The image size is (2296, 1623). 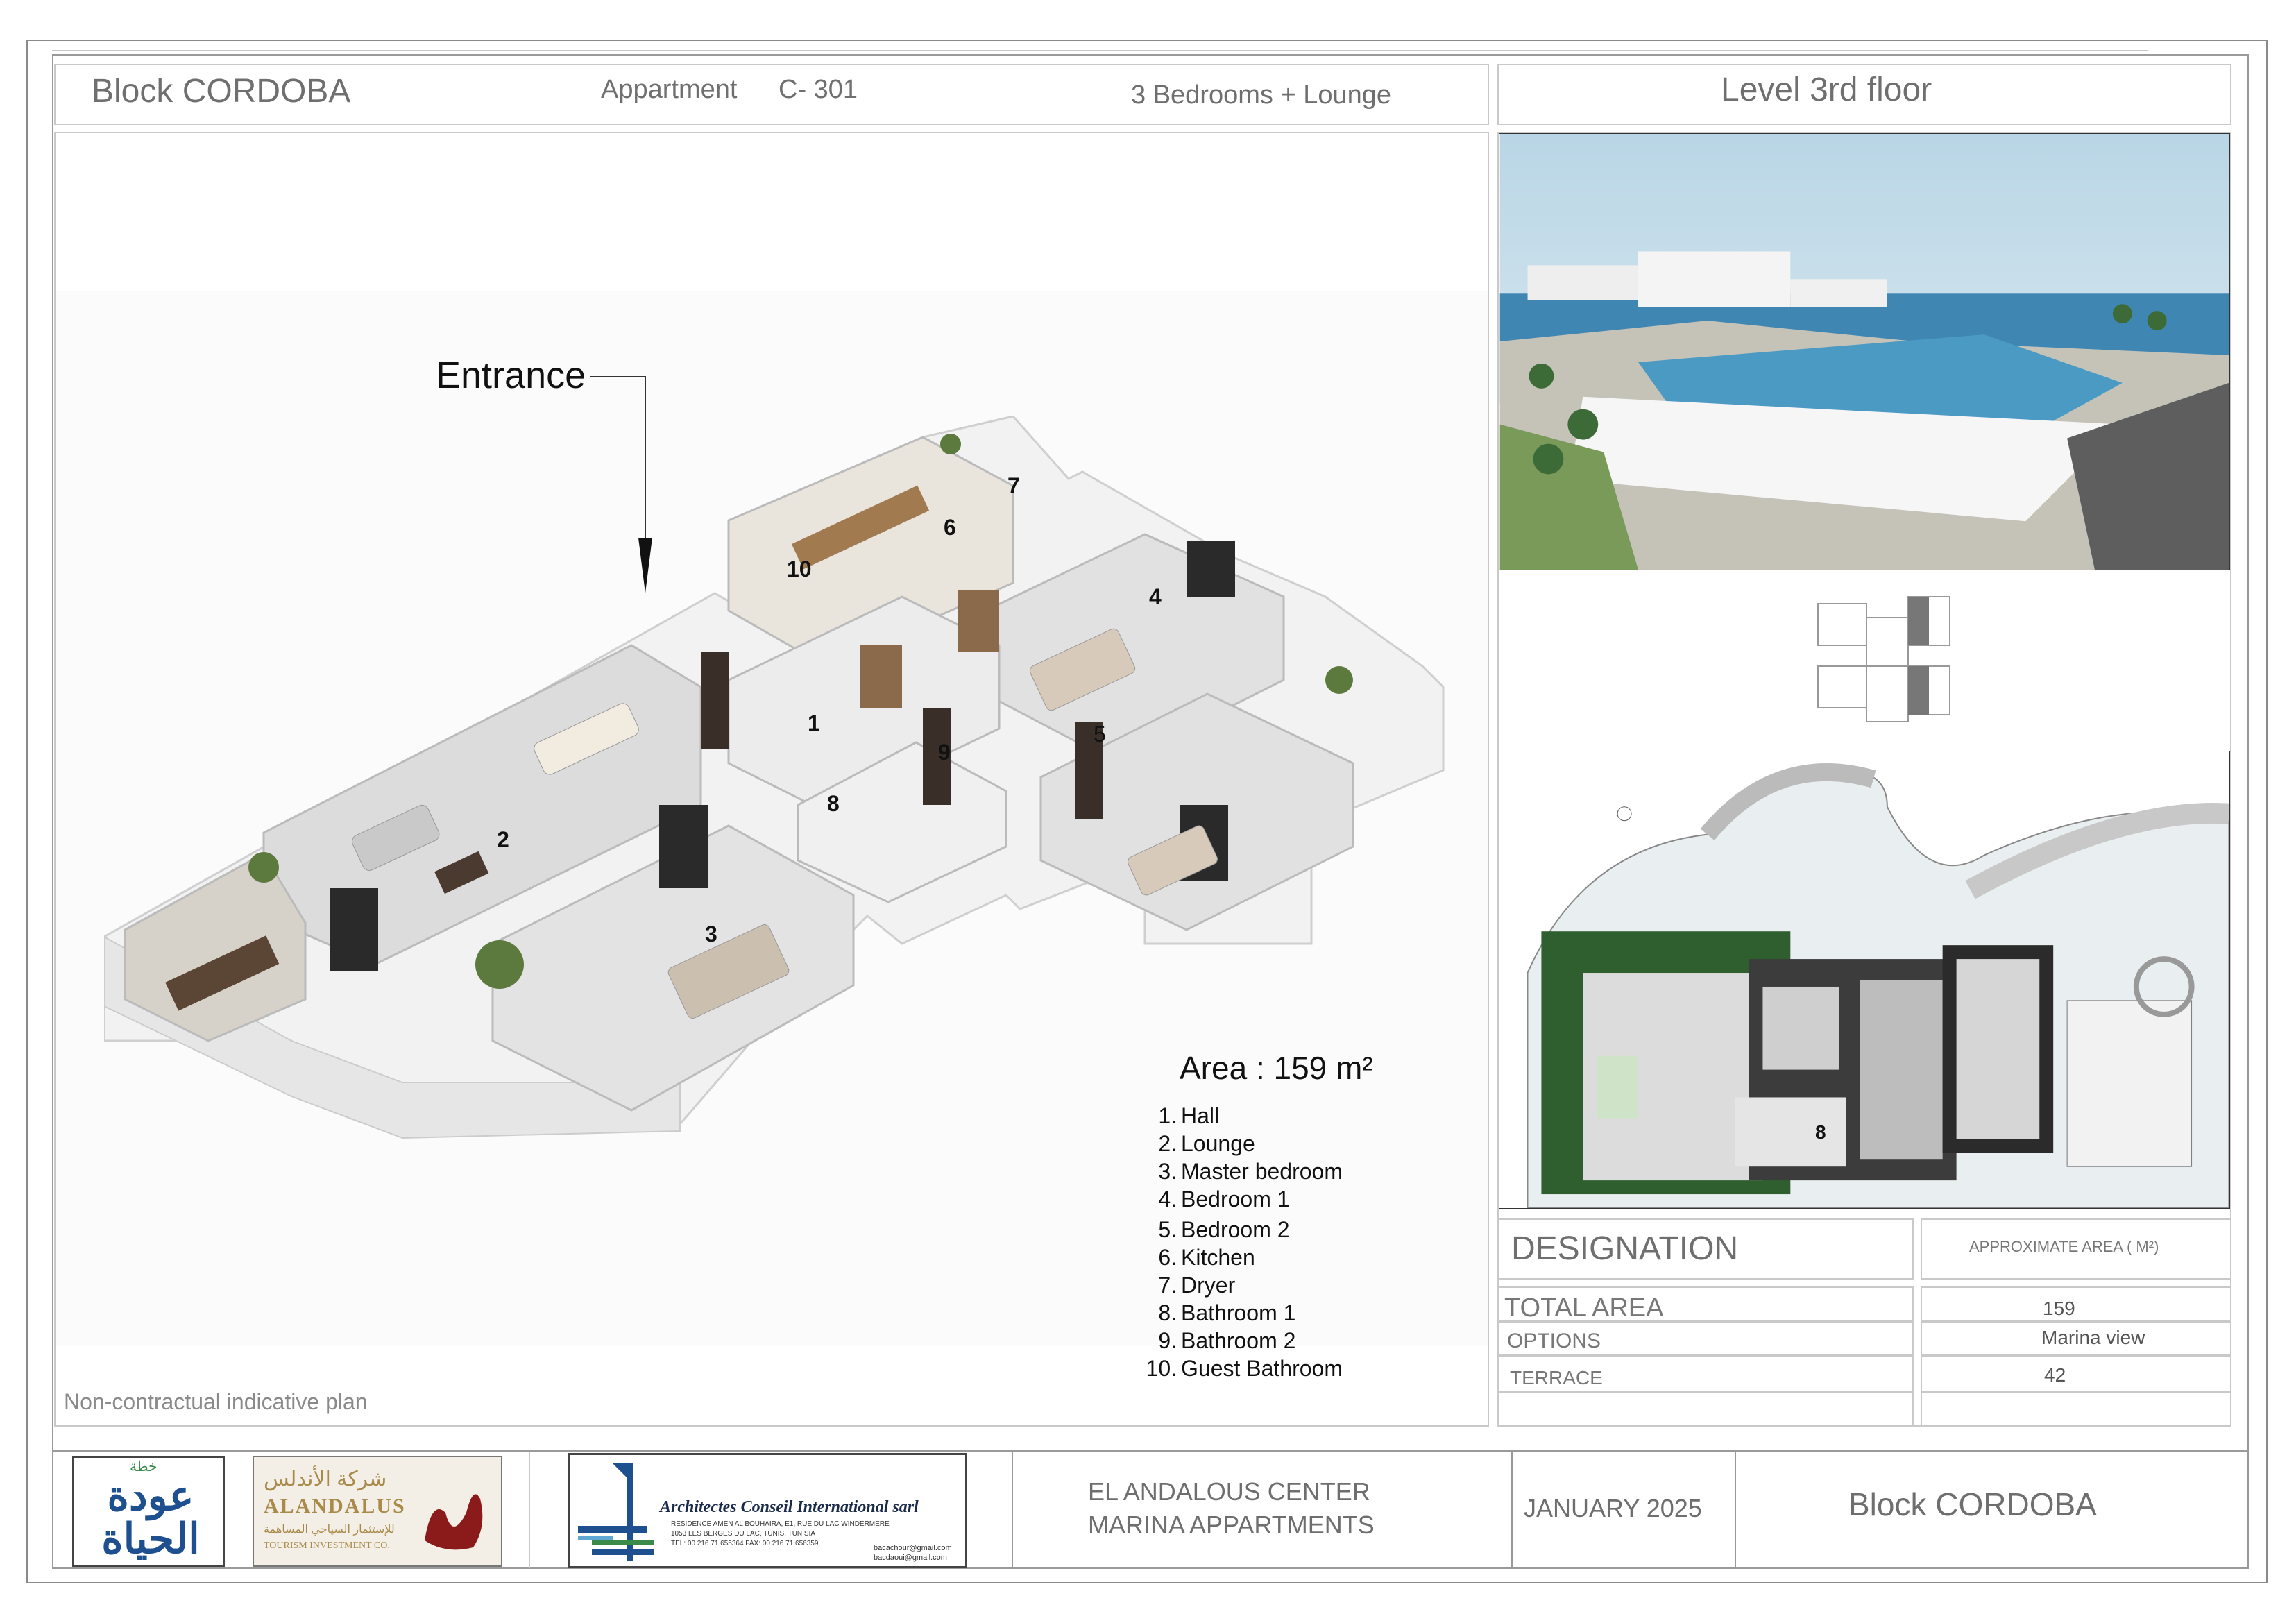 I want to click on plan-area: Area : 159 m², so click(x=1276, y=1068).